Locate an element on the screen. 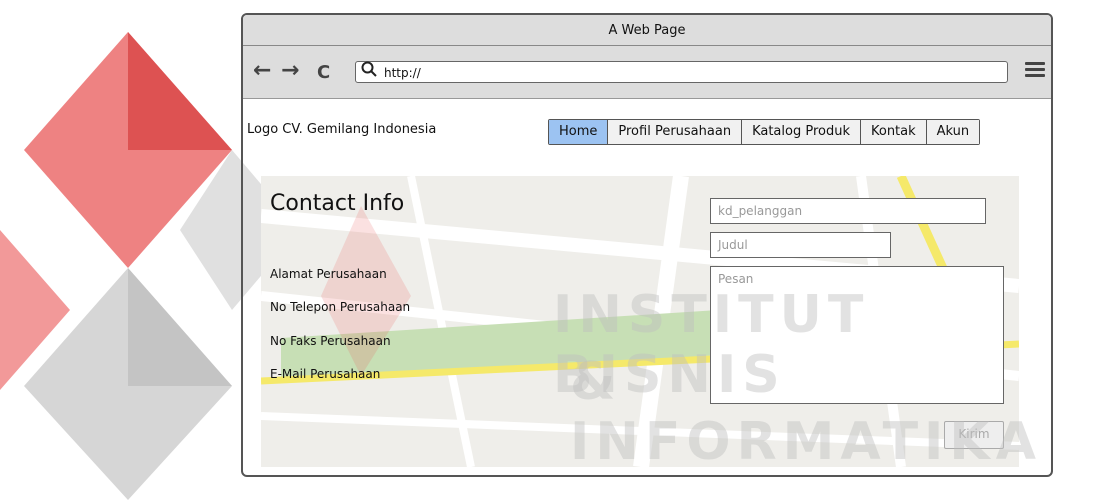  browser-toolbar: ← → C http:// is located at coordinates (647, 72).